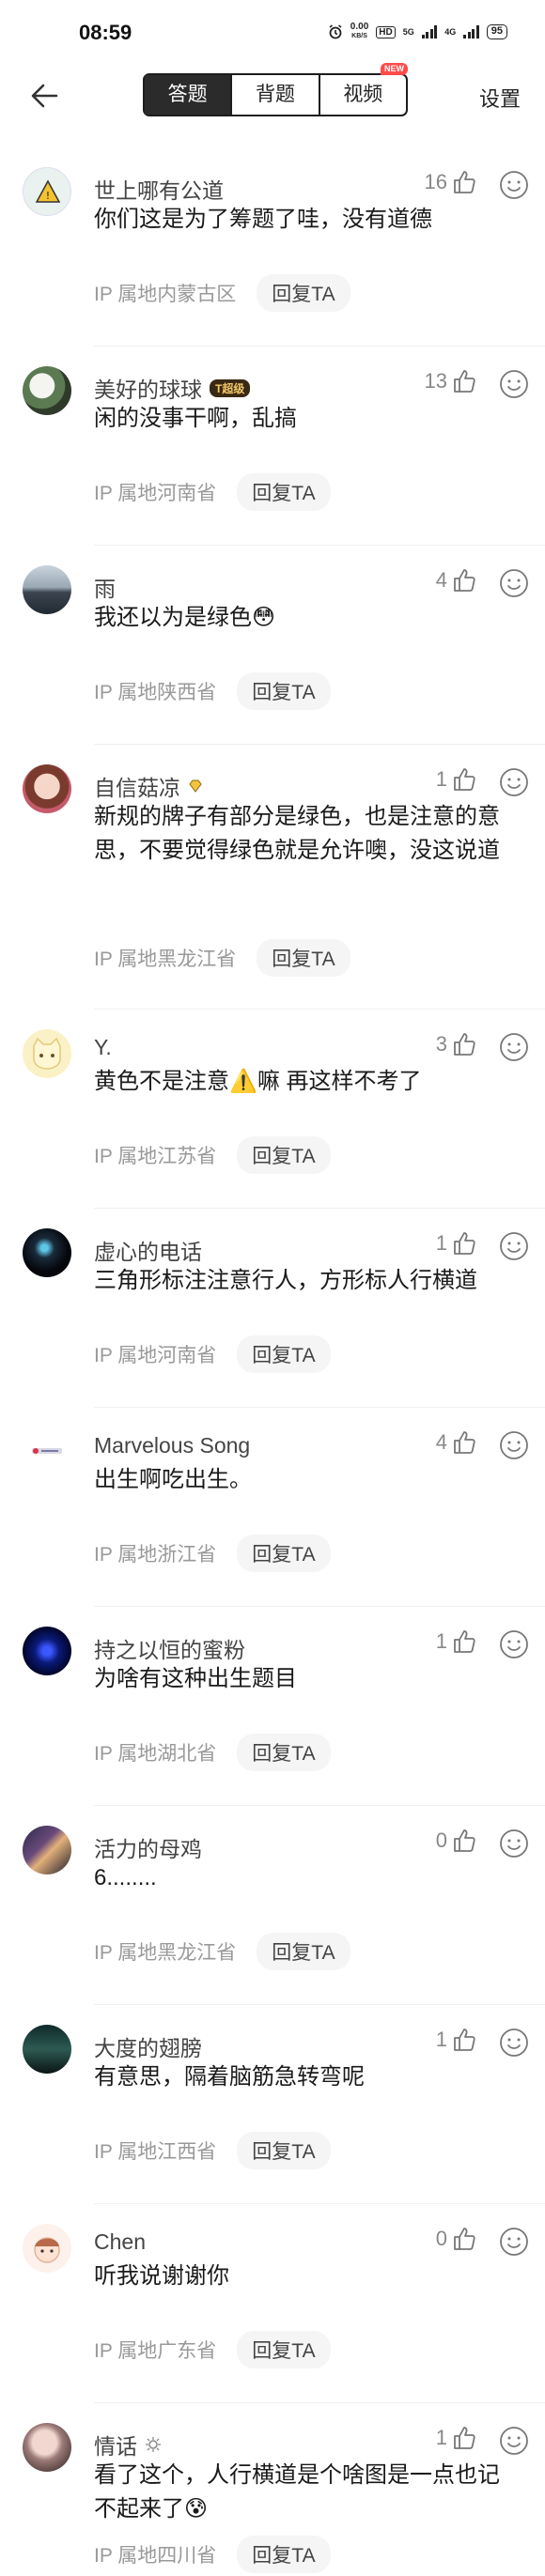  Describe the element at coordinates (173, 1479) in the screenshot. I see `comment-text: 出生啊吃出生。` at that location.